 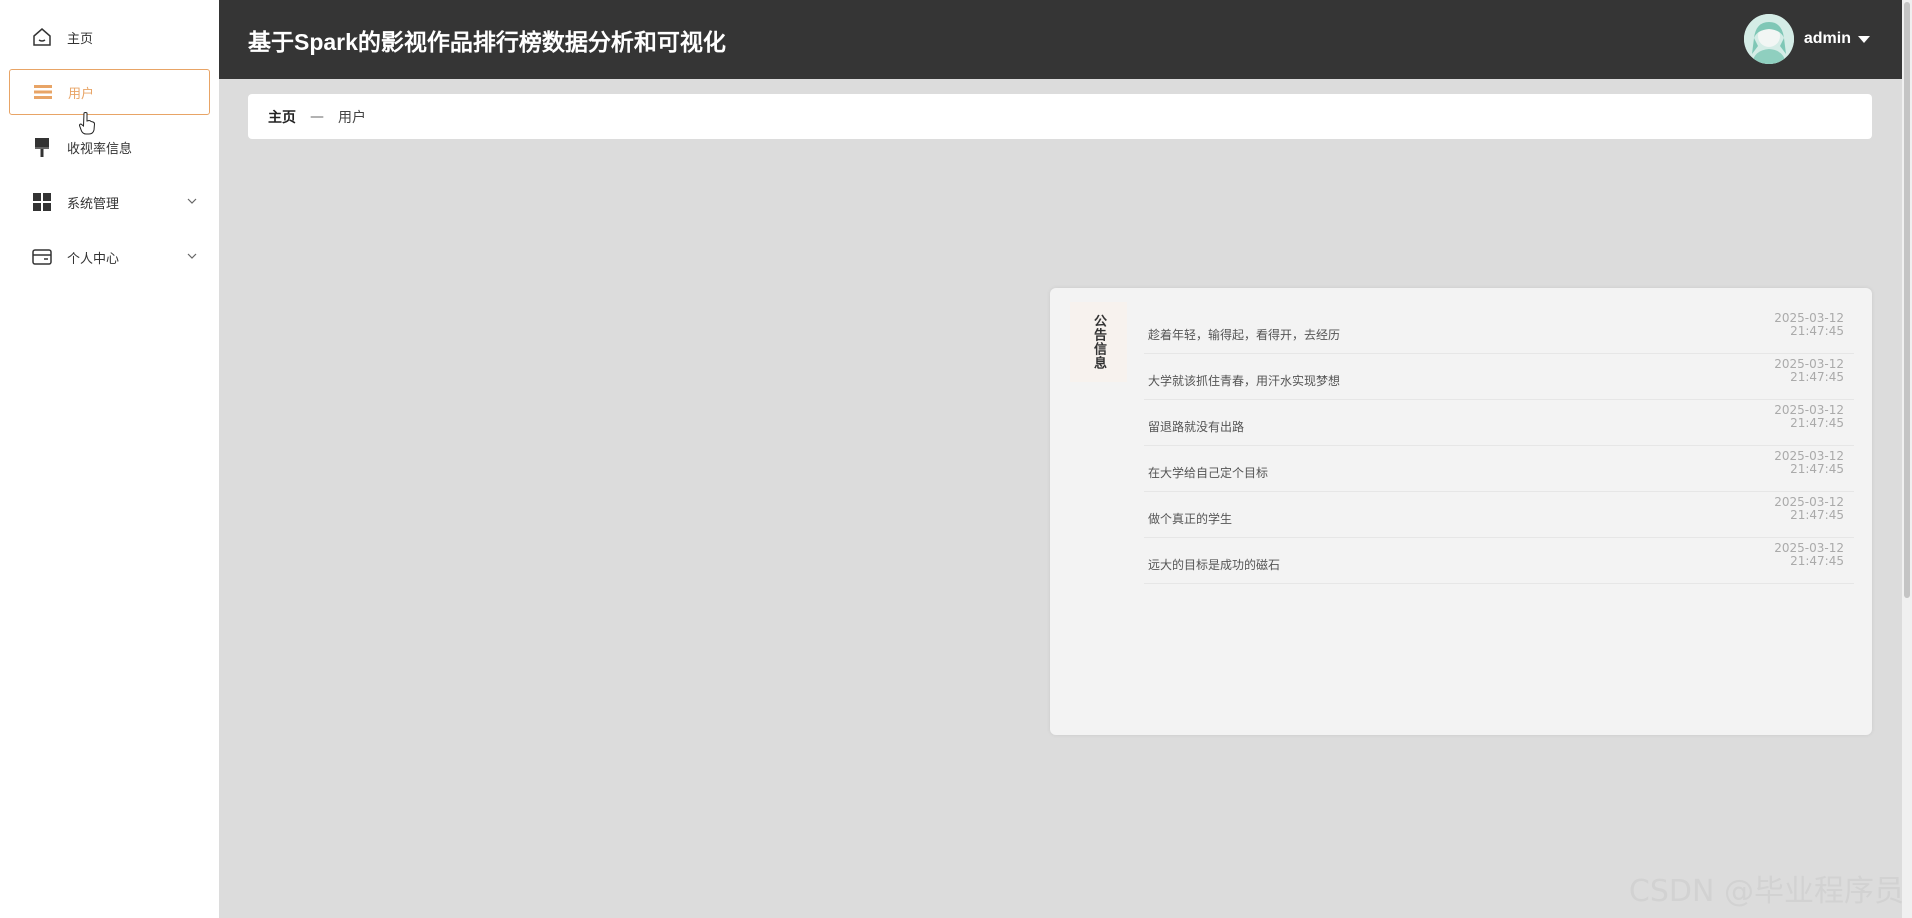 What do you see at coordinates (1827, 38) in the screenshot?
I see `user-name: admin` at bounding box center [1827, 38].